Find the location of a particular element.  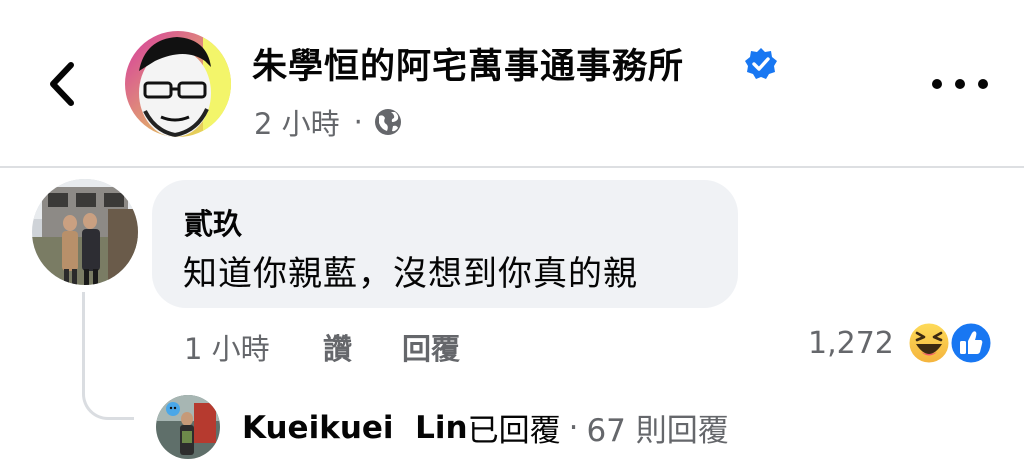

view-replies-link: Kueikuei Lin 已回覆 · 67 則回覆 is located at coordinates (485, 427).